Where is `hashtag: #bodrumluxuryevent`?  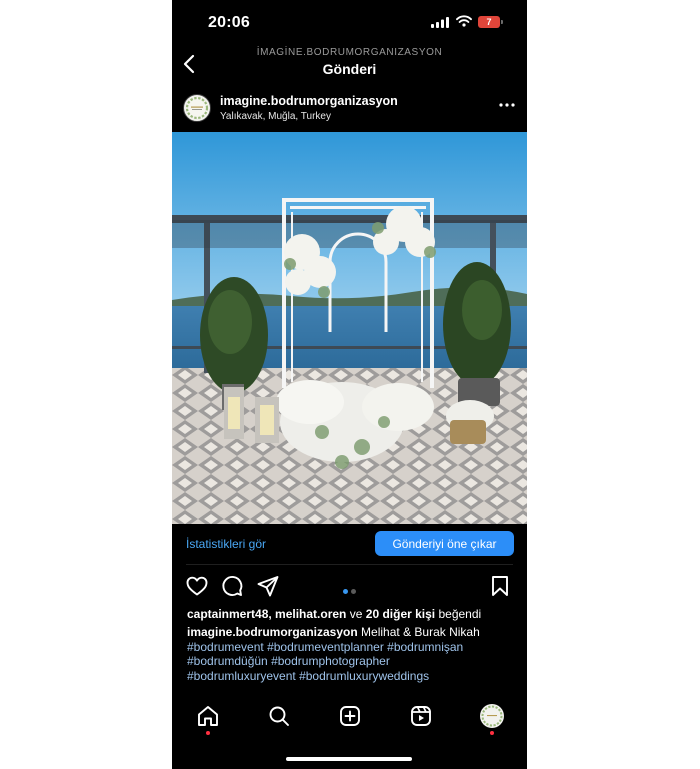
hashtag: #bodrumluxuryevent is located at coordinates (241, 676).